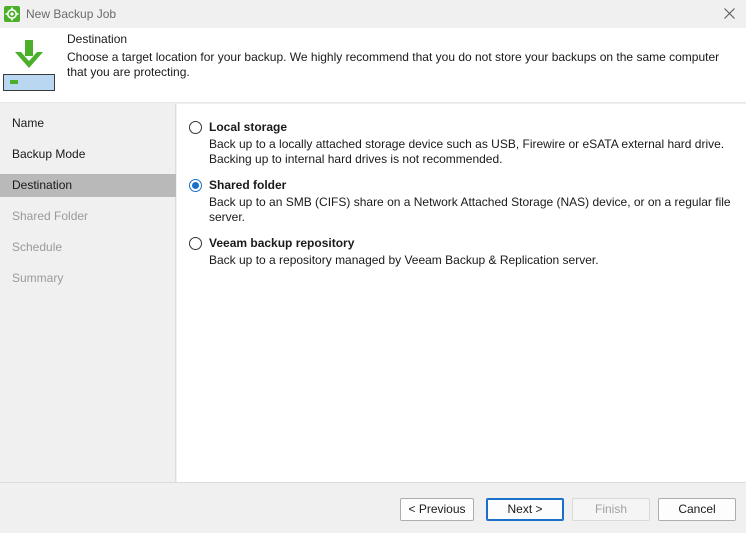 This screenshot has width=746, height=533. Describe the element at coordinates (373, 14) in the screenshot. I see `title-bar: New Backup Job` at that location.